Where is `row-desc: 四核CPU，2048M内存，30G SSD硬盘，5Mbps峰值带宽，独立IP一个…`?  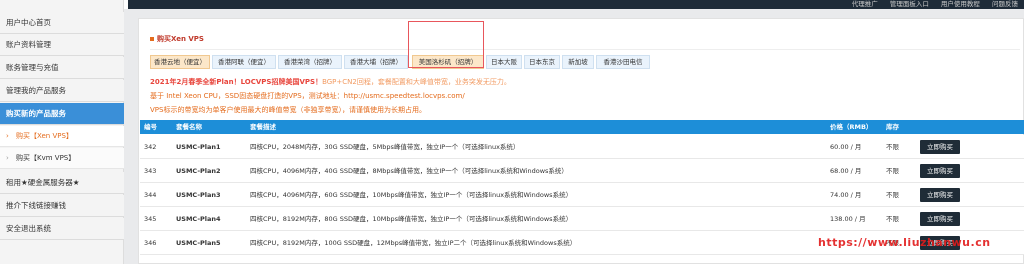 row-desc: 四核CPU，2048M内存，30G SSD硬盘，5Mbps峰值带宽，独立IP一个… is located at coordinates (385, 147).